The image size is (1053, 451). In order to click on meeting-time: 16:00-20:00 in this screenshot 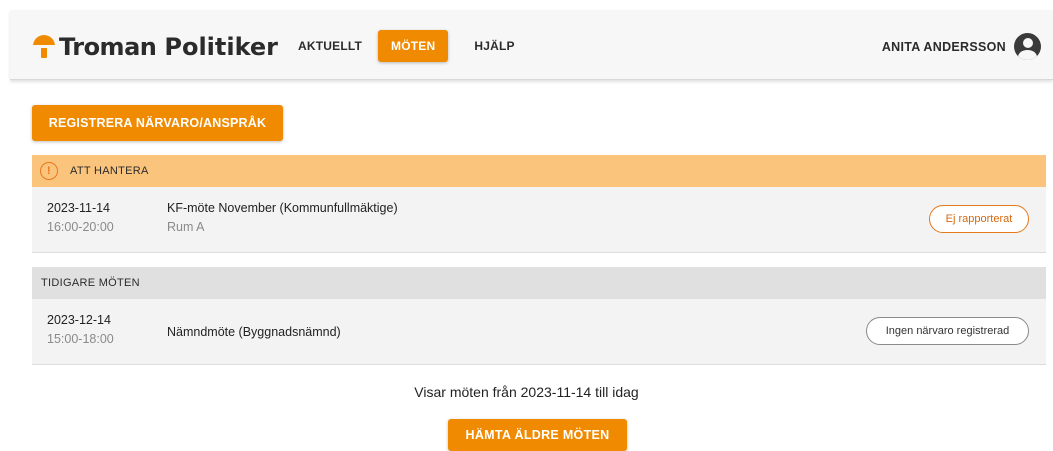, I will do `click(80, 227)`.